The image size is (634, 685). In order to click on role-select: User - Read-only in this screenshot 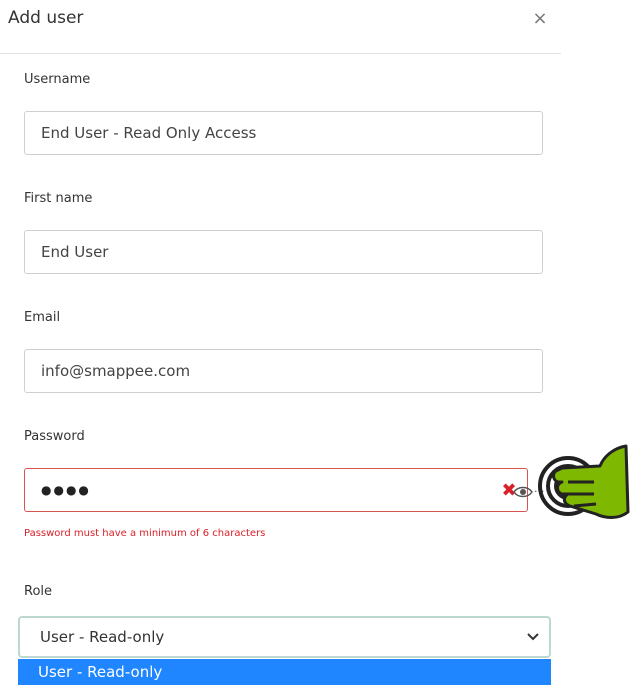, I will do `click(284, 637)`.